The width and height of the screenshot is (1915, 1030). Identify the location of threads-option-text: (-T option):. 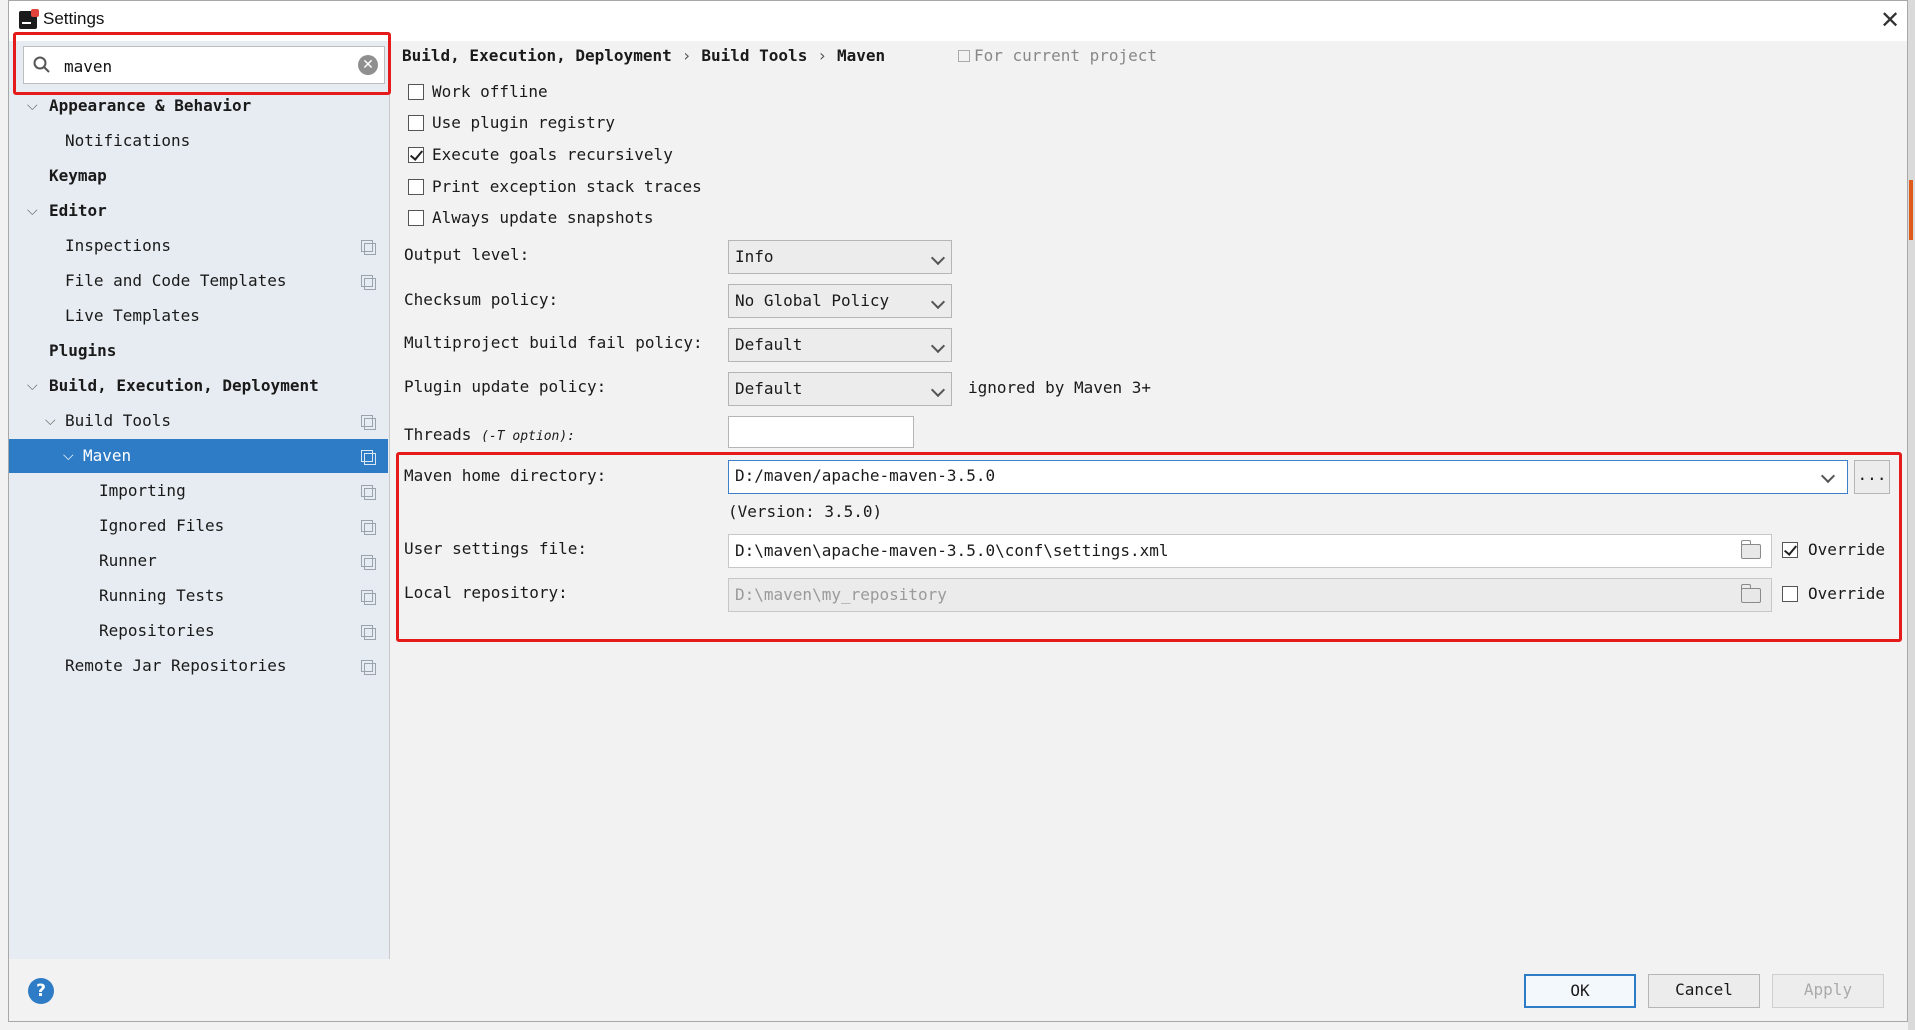
(528, 436).